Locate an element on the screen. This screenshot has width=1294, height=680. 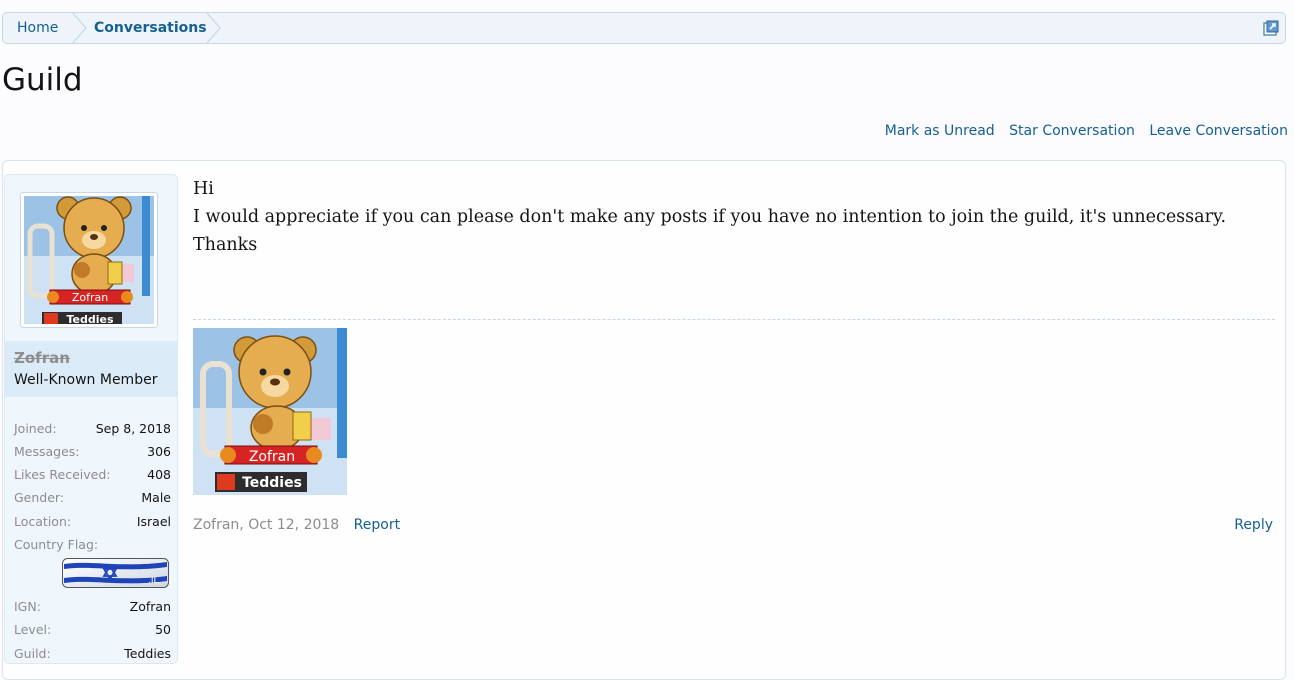
info-label: IGN: is located at coordinates (27, 606).